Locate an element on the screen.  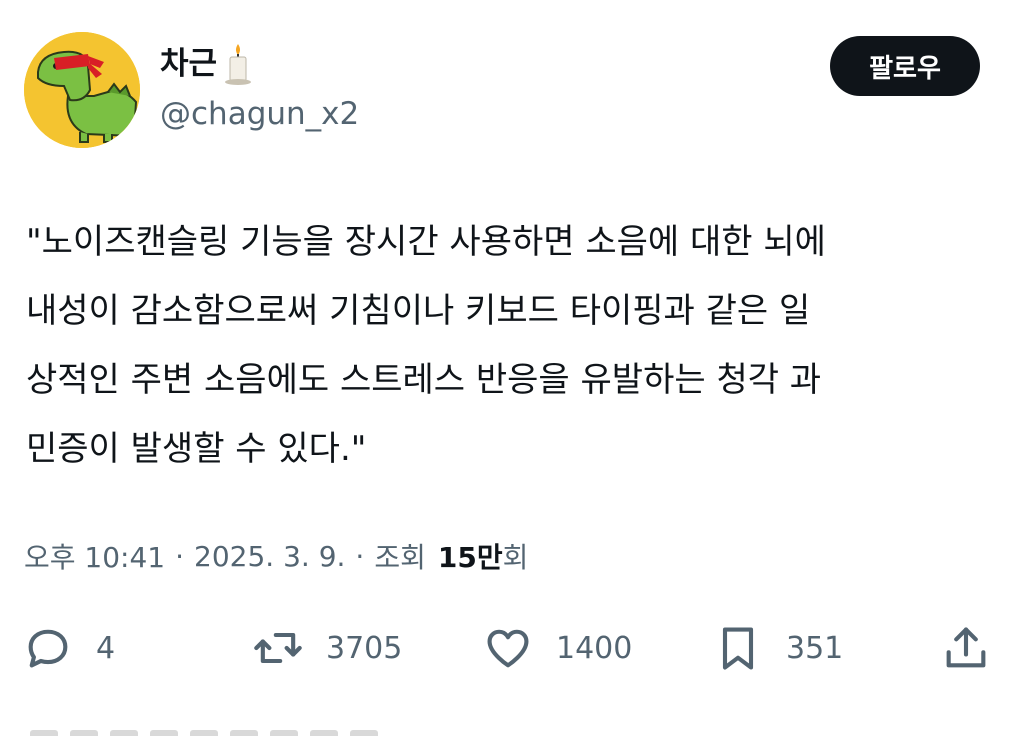
share-button is located at coordinates (966, 648).